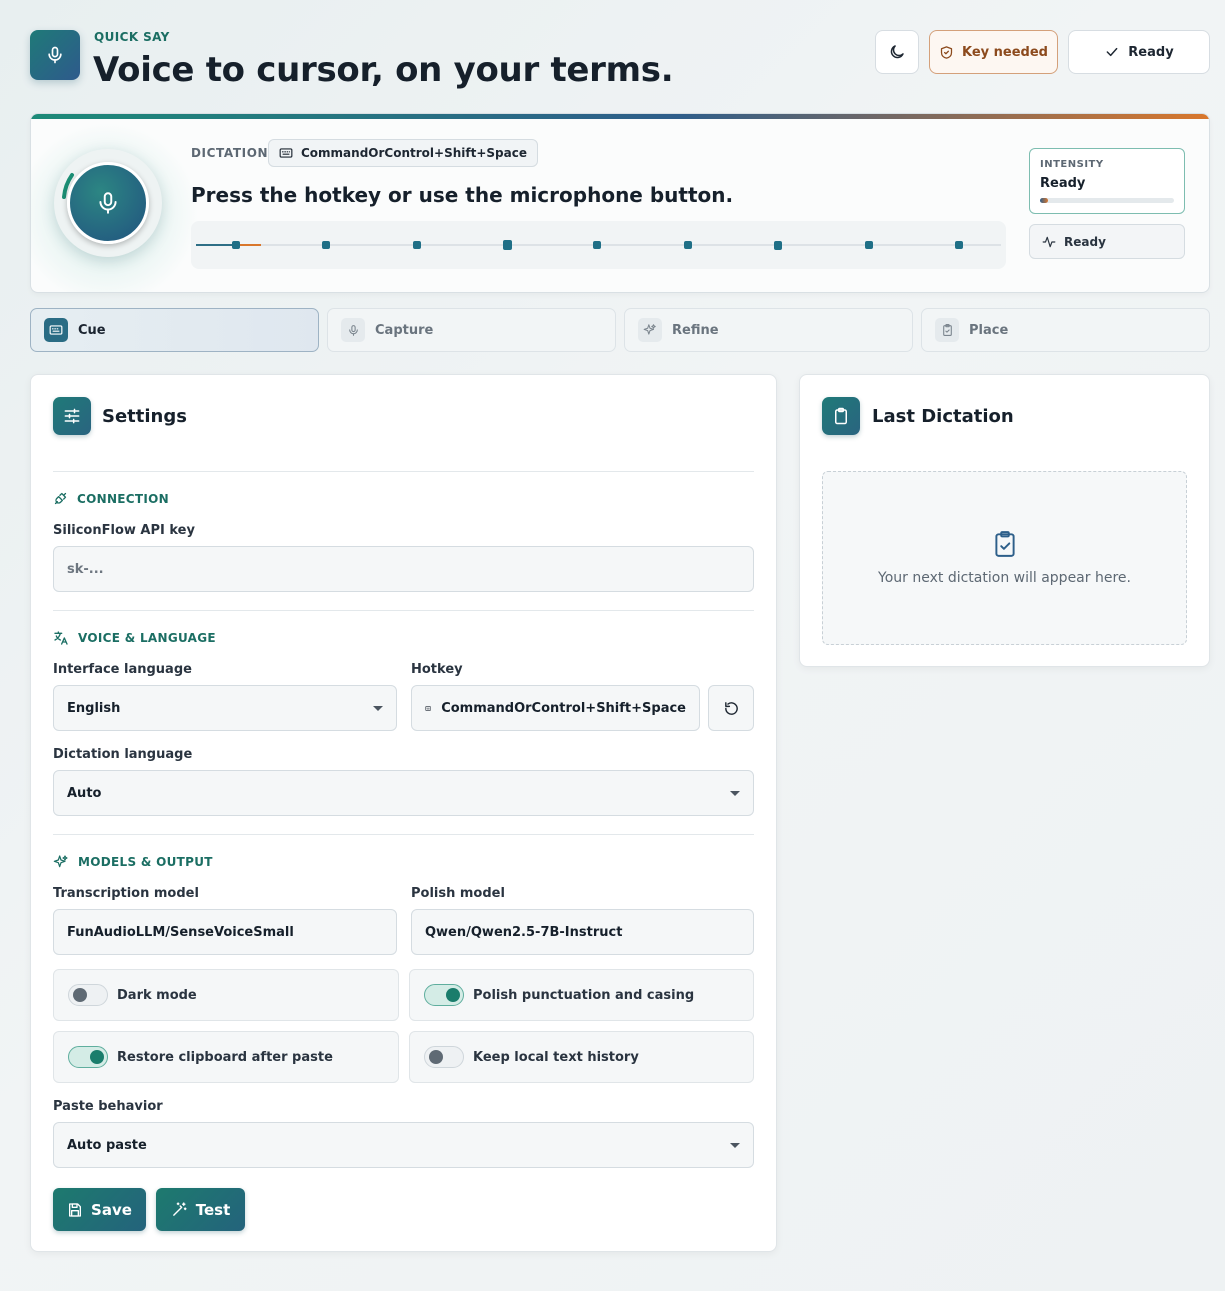 The image size is (1225, 1291). I want to click on app-eyebrow: QUICK SAY, so click(132, 37).